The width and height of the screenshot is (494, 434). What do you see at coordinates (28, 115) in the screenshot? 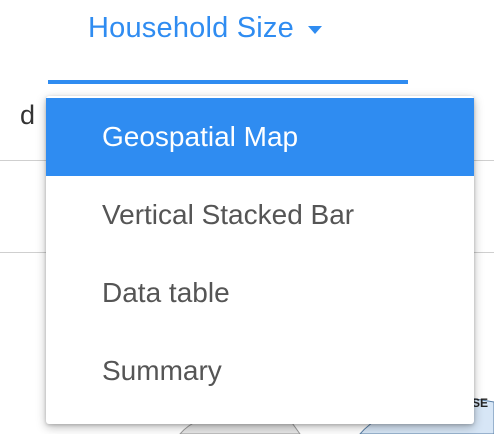
I see `background-label-fragment: d` at bounding box center [28, 115].